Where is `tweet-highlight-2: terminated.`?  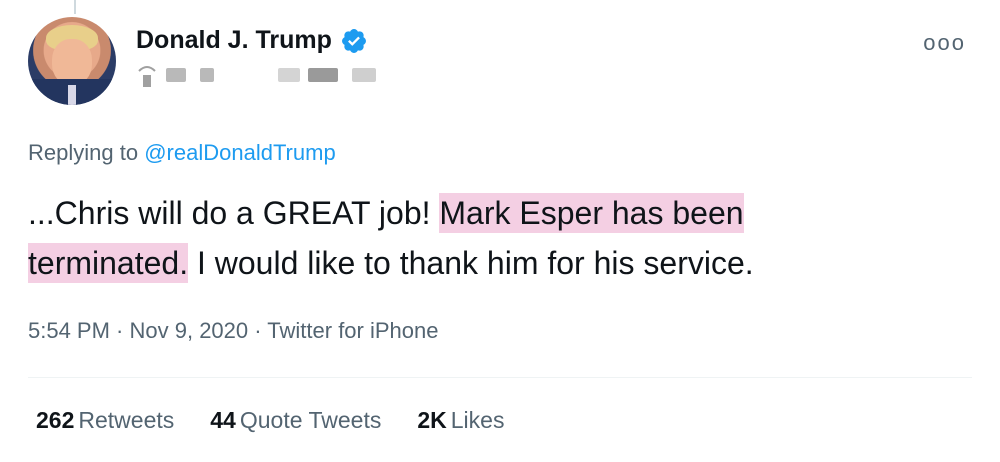
tweet-highlight-2: terminated. is located at coordinates (108, 263).